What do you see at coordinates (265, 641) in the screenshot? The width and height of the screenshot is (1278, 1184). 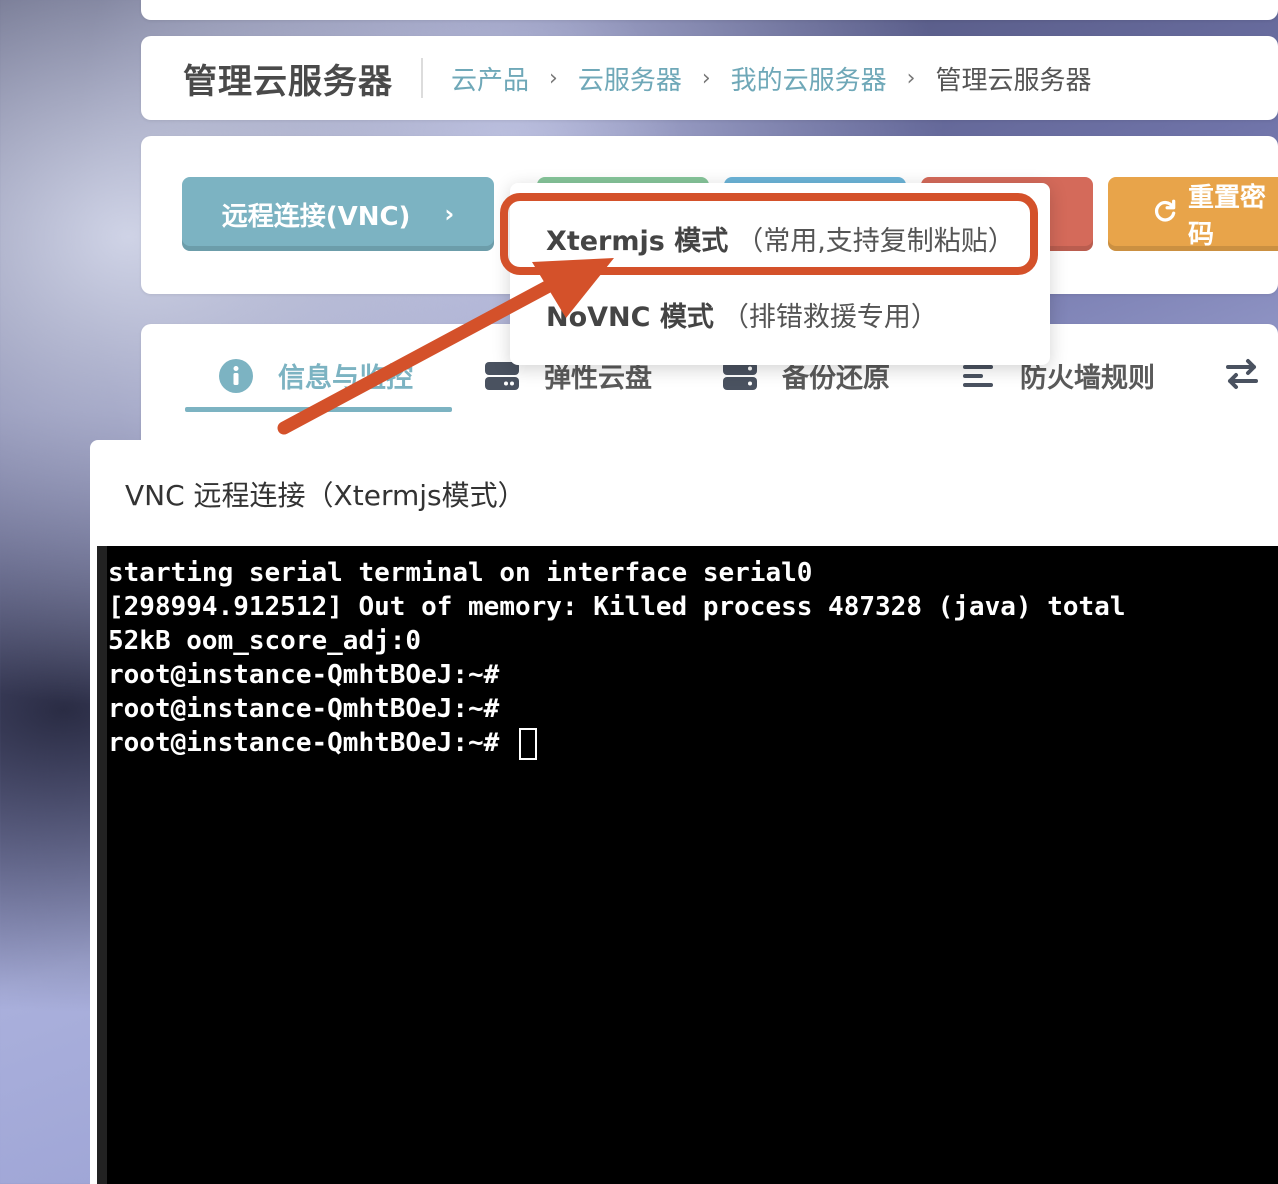 I see `terminal-line: 52kB oom_score_adj:0` at bounding box center [265, 641].